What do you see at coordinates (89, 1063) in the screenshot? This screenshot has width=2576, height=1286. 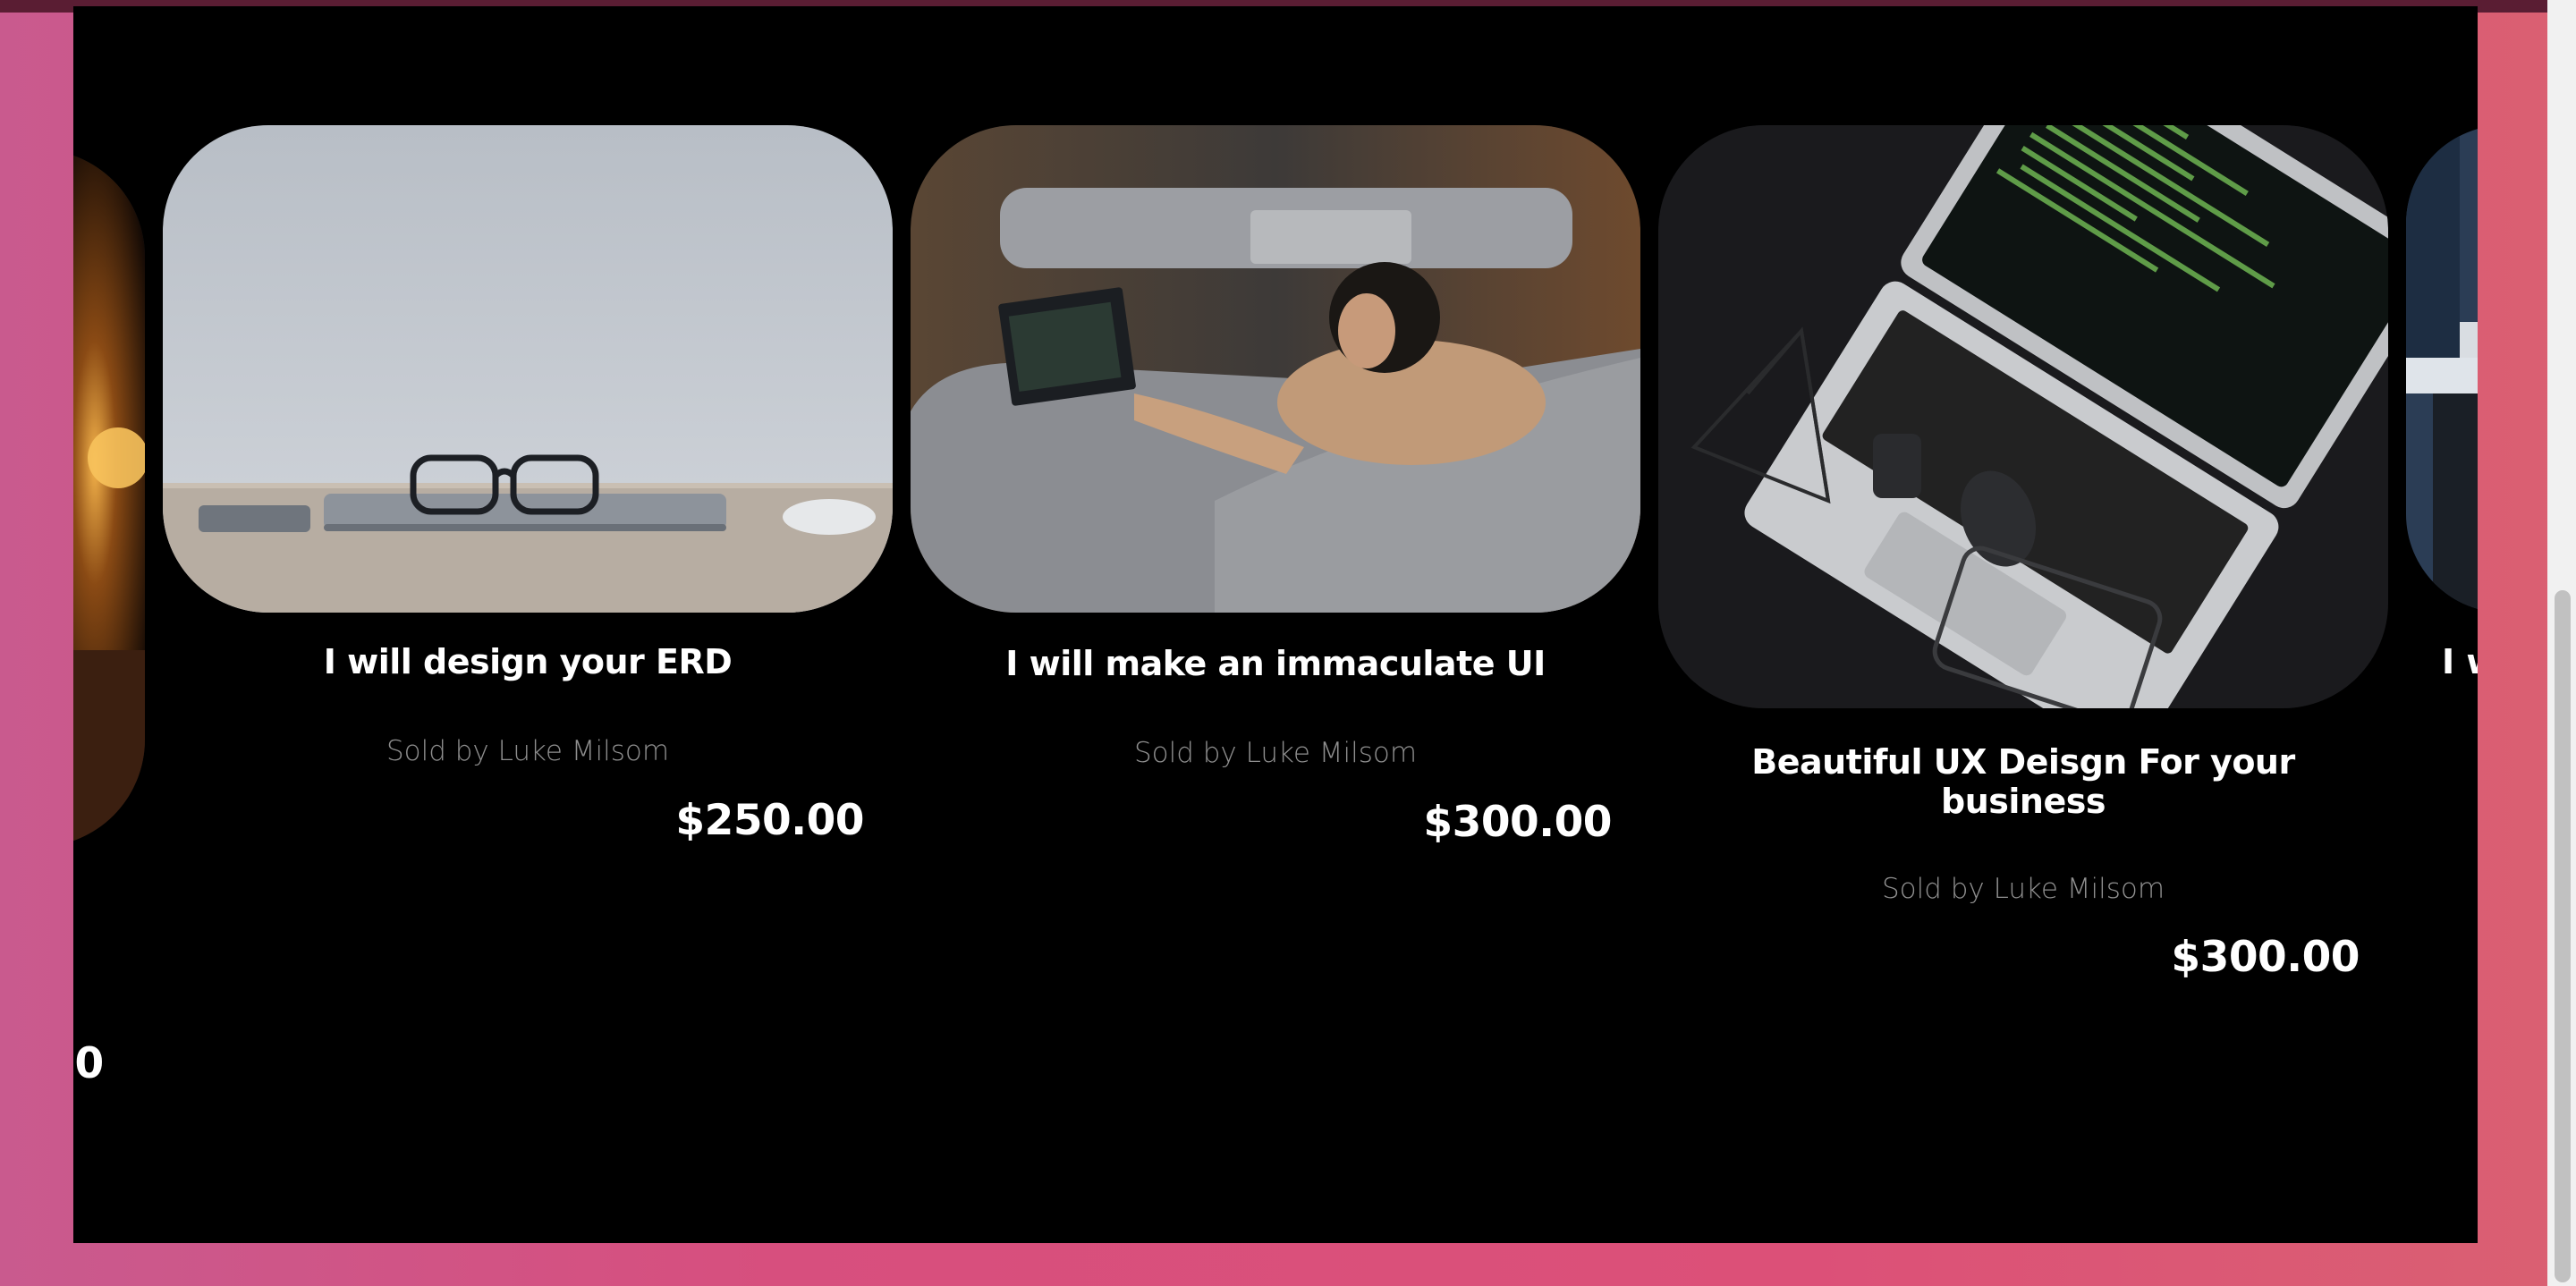 I see `product-price: )0` at bounding box center [89, 1063].